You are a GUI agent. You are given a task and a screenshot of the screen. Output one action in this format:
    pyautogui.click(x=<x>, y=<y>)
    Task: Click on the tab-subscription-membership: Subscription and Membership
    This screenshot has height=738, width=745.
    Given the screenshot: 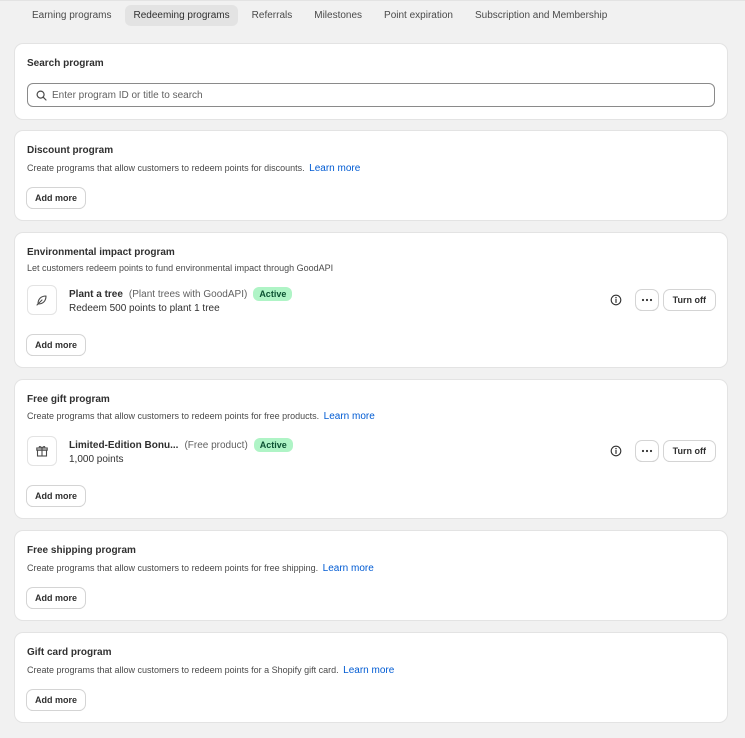 What is the action you would take?
    pyautogui.click(x=541, y=15)
    